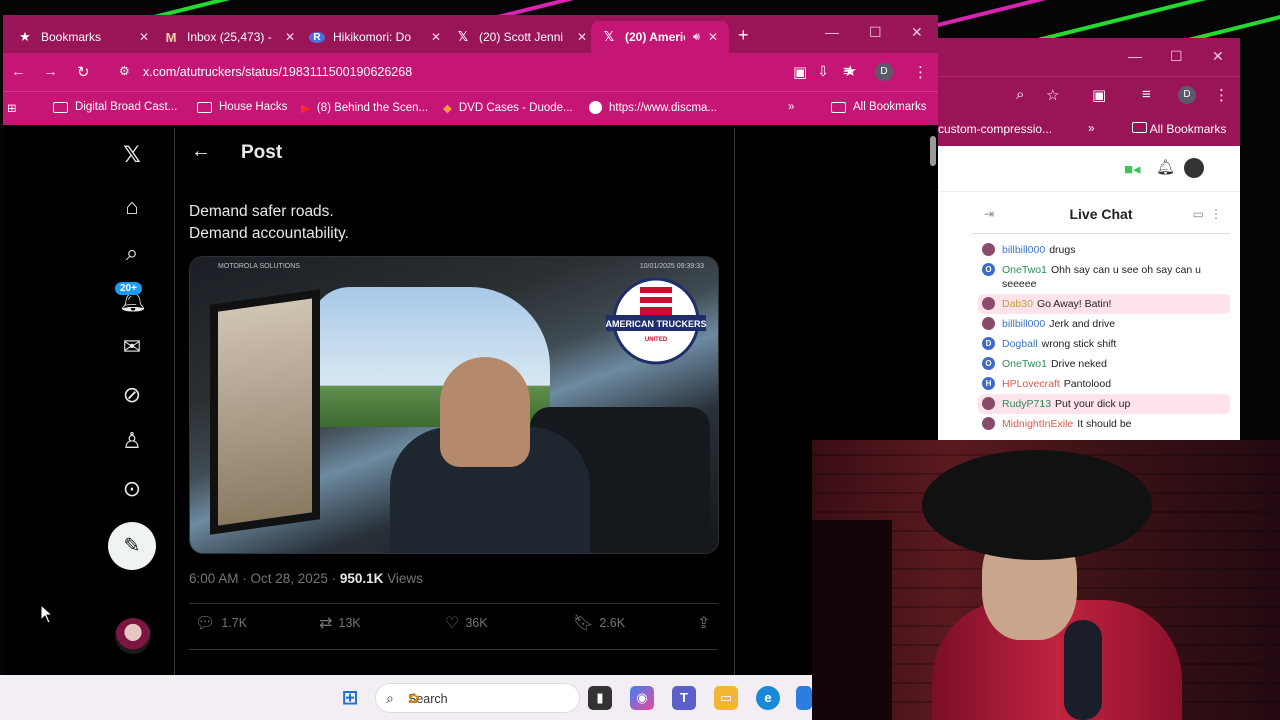 The height and width of the screenshot is (720, 1280). What do you see at coordinates (12, 108) in the screenshot?
I see `apps-icon: ⊞` at bounding box center [12, 108].